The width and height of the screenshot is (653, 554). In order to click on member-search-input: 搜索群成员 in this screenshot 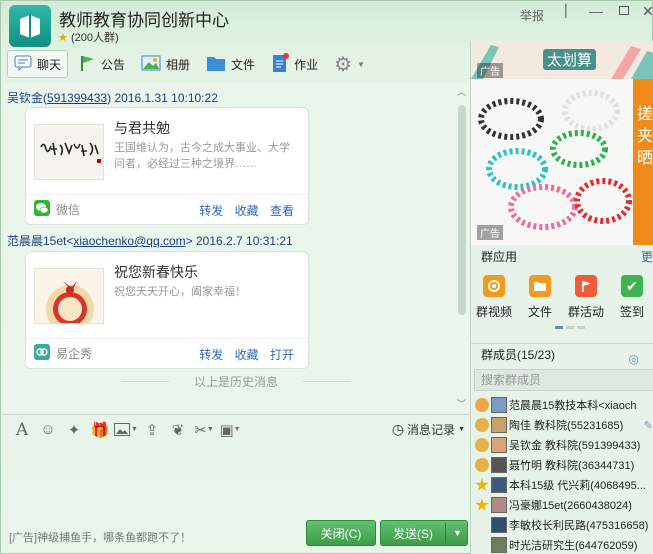, I will do `click(563, 380)`.